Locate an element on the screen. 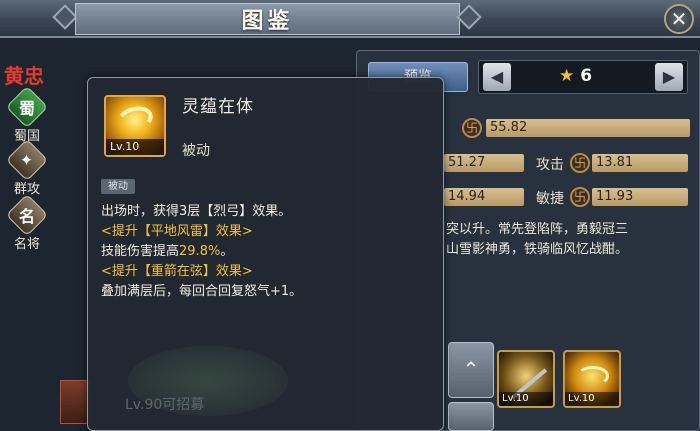 This screenshot has width=700, height=431. hero-name: 黄忠 is located at coordinates (24, 76).